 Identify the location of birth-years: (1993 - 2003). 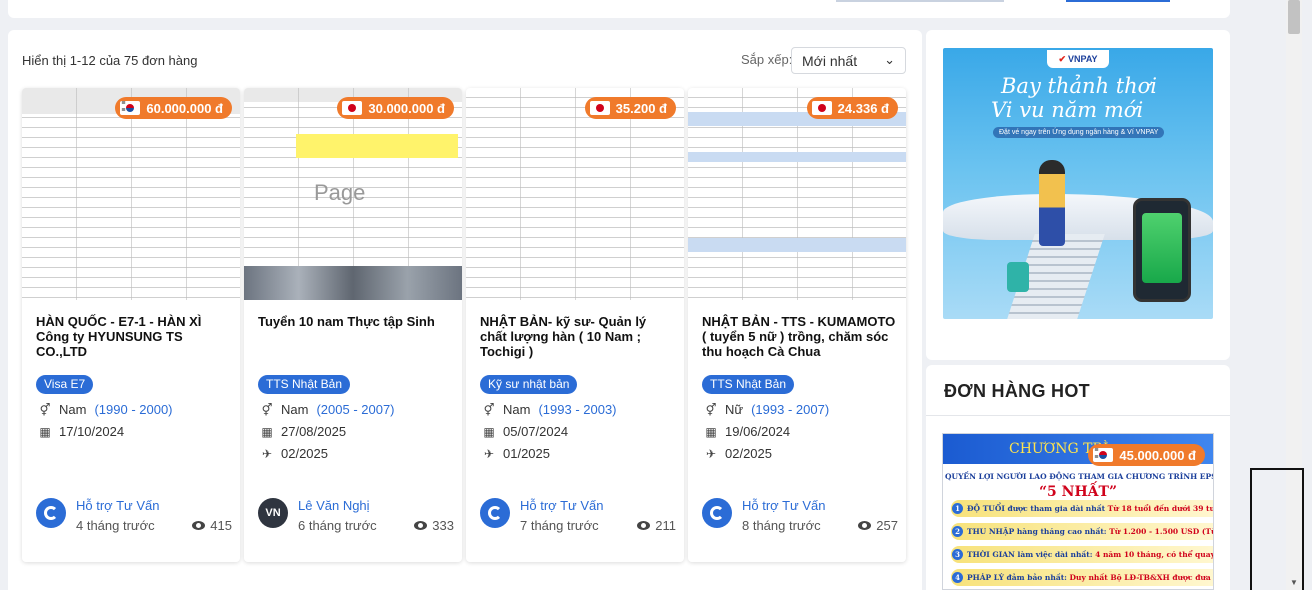
(577, 409).